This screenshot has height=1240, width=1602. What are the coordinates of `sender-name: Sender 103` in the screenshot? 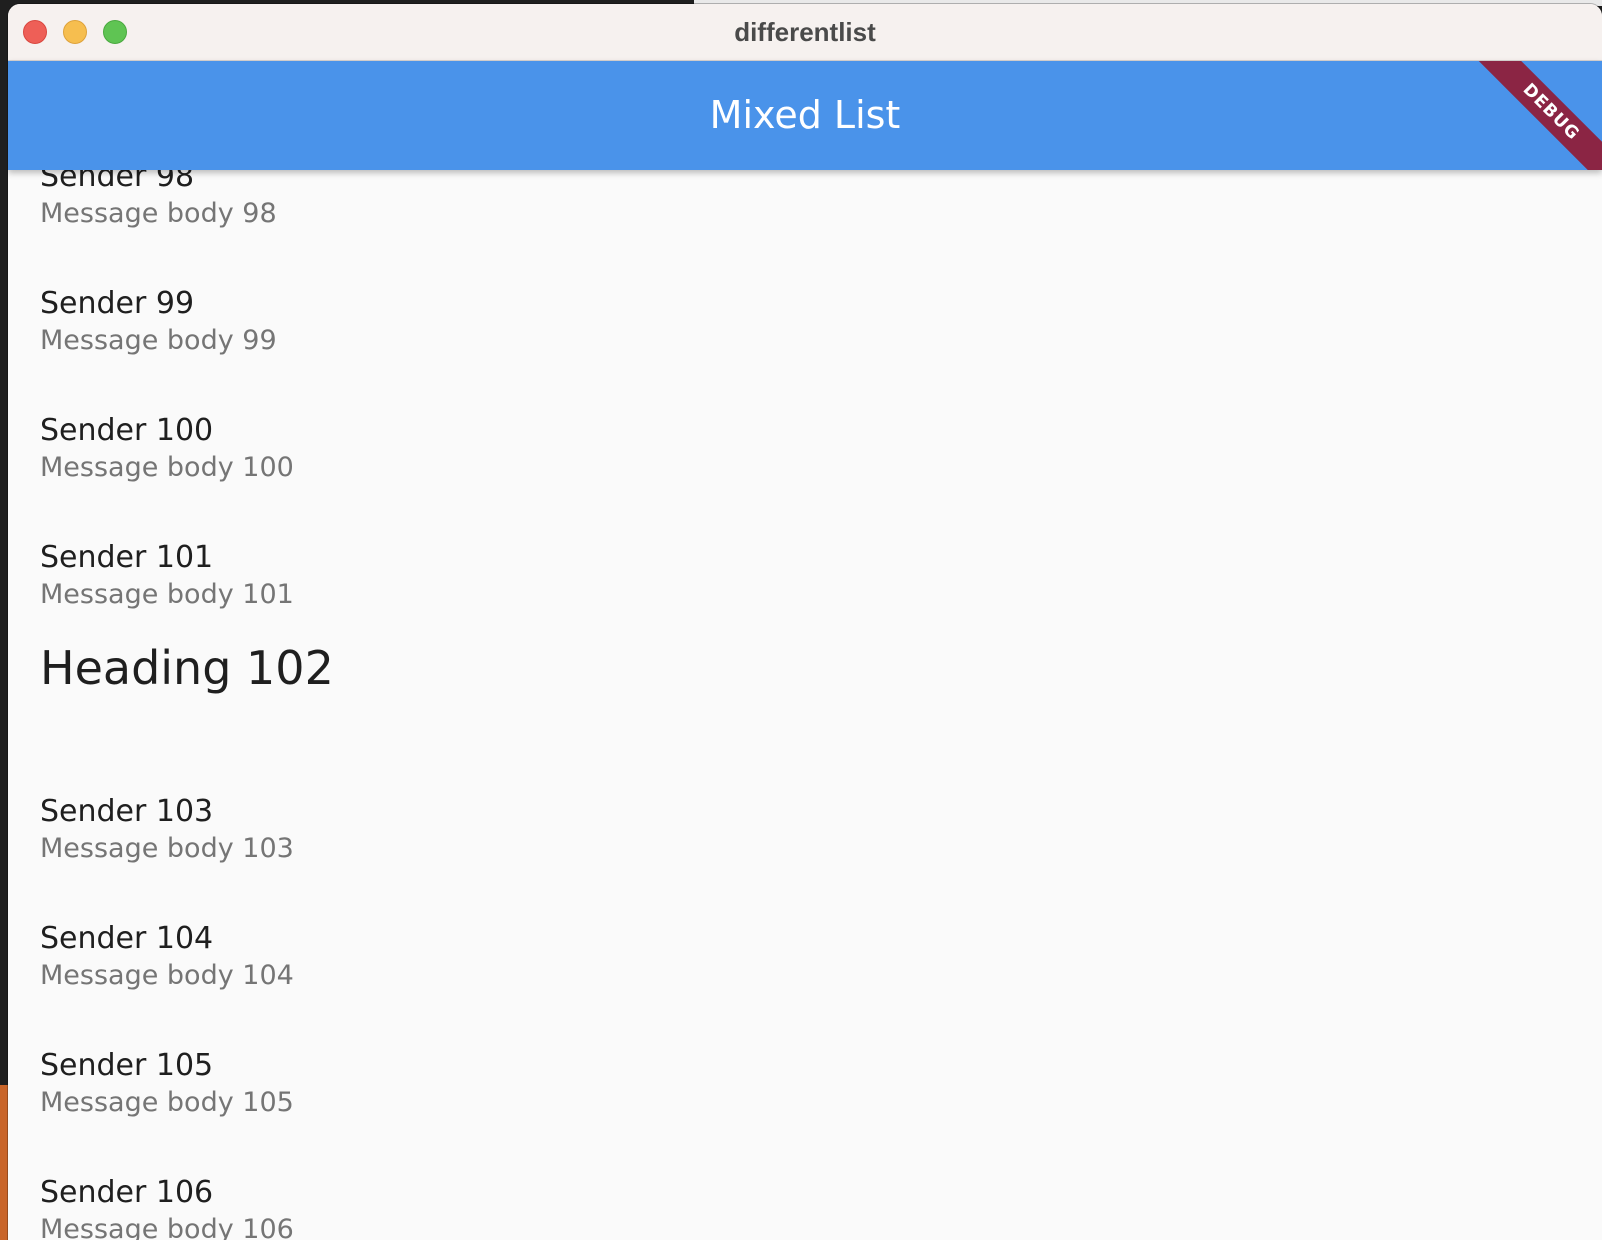 It's located at (127, 811).